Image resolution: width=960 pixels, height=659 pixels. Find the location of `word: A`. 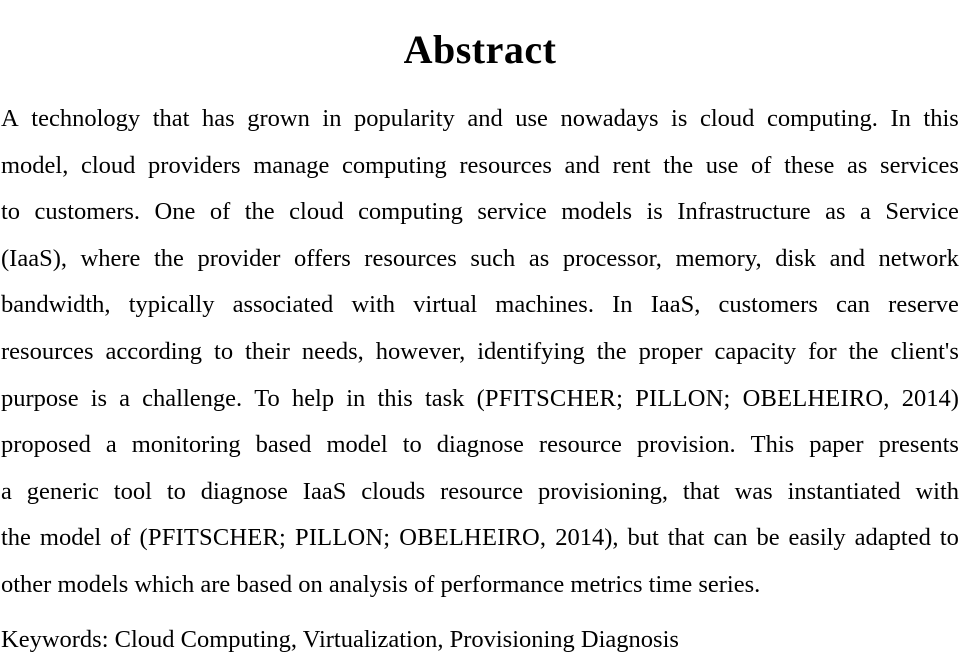

word: A is located at coordinates (10, 118).